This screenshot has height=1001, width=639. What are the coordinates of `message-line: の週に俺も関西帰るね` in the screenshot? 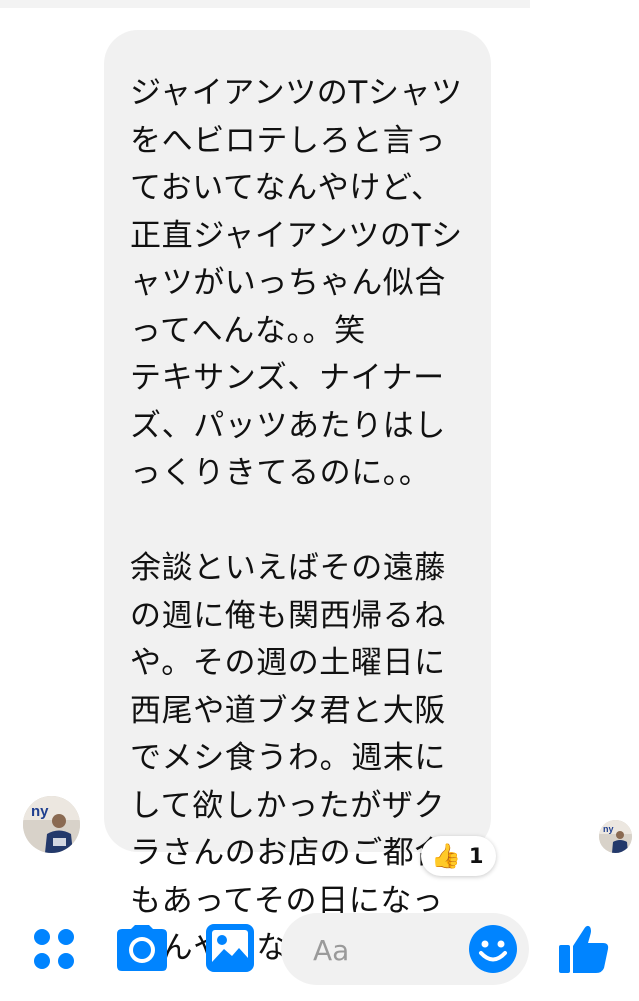 It's located at (288, 615).